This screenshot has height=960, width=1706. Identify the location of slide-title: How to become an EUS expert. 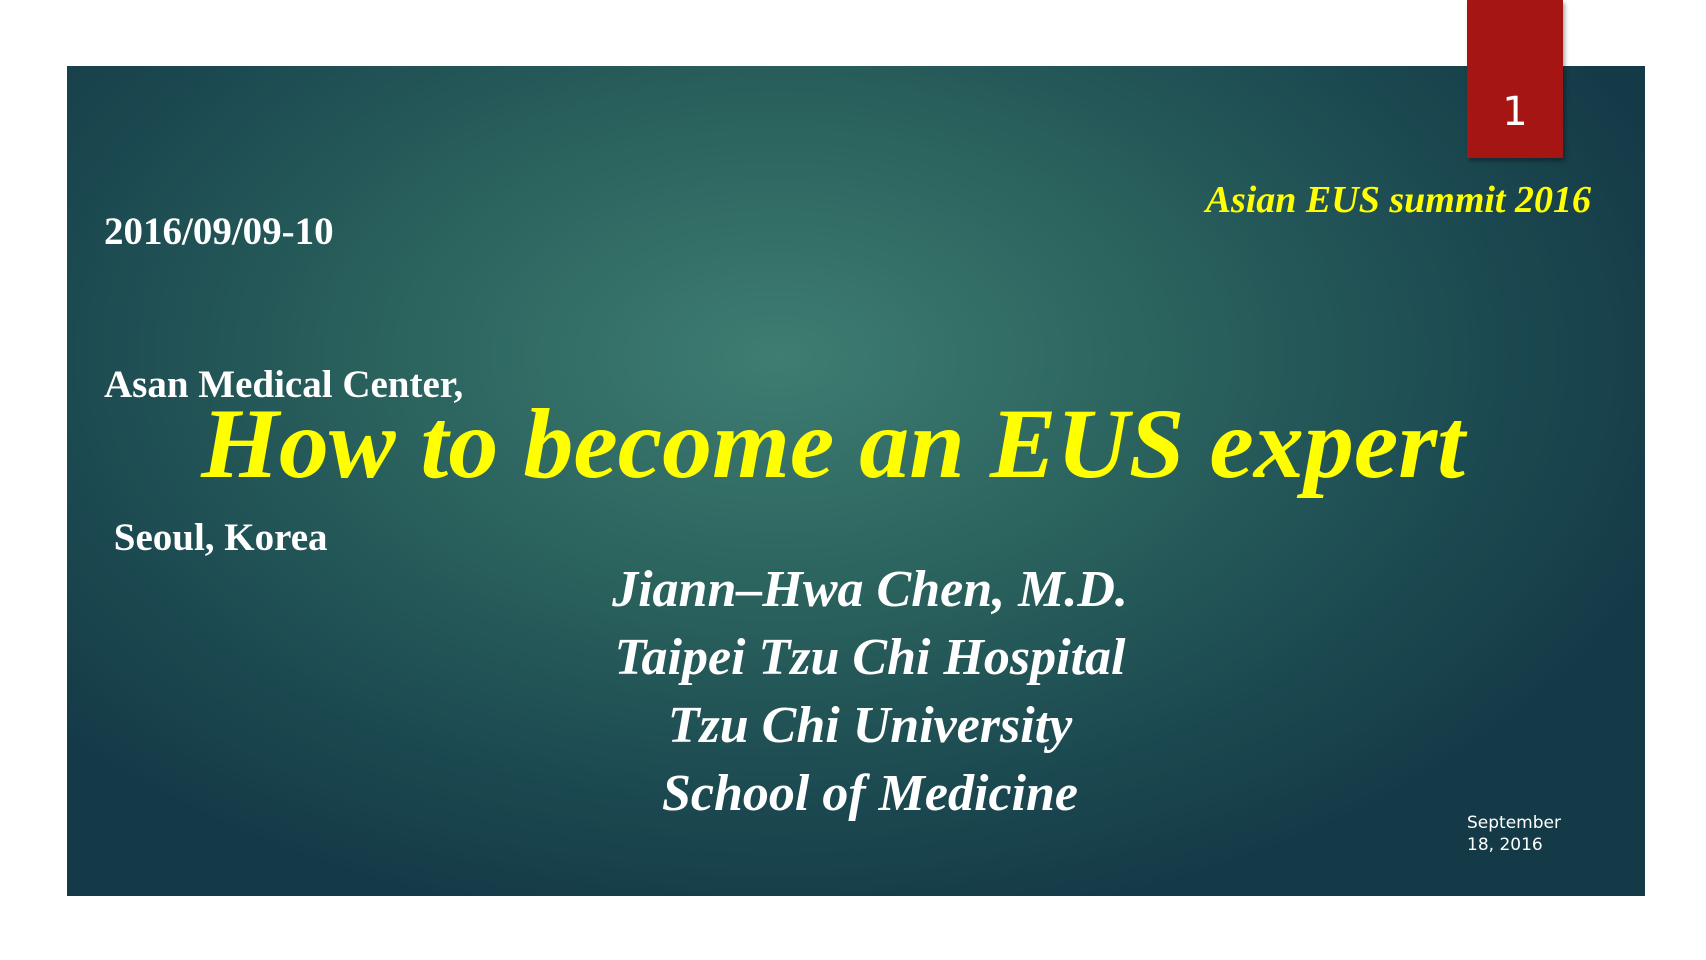
(833, 443).